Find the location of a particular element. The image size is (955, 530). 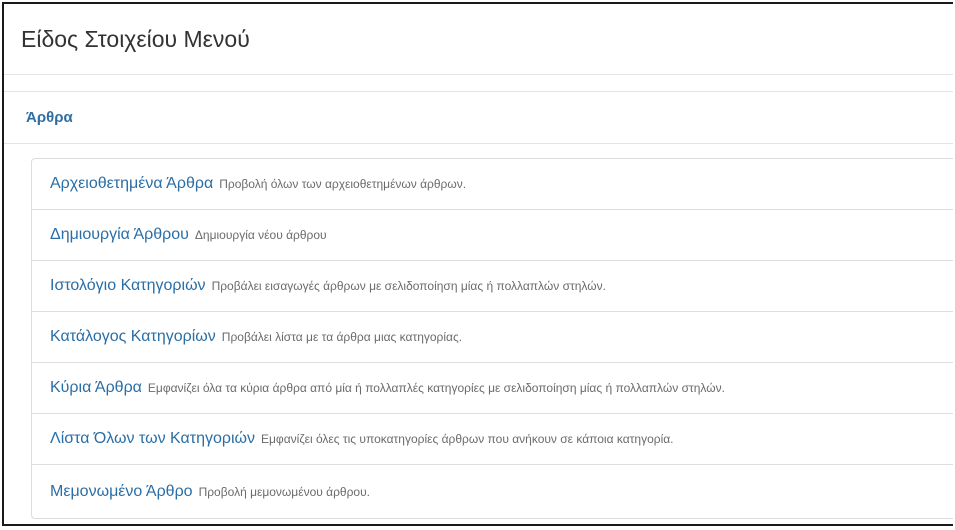

item-title-link: Δημιουργία Άρθρου is located at coordinates (119, 235).